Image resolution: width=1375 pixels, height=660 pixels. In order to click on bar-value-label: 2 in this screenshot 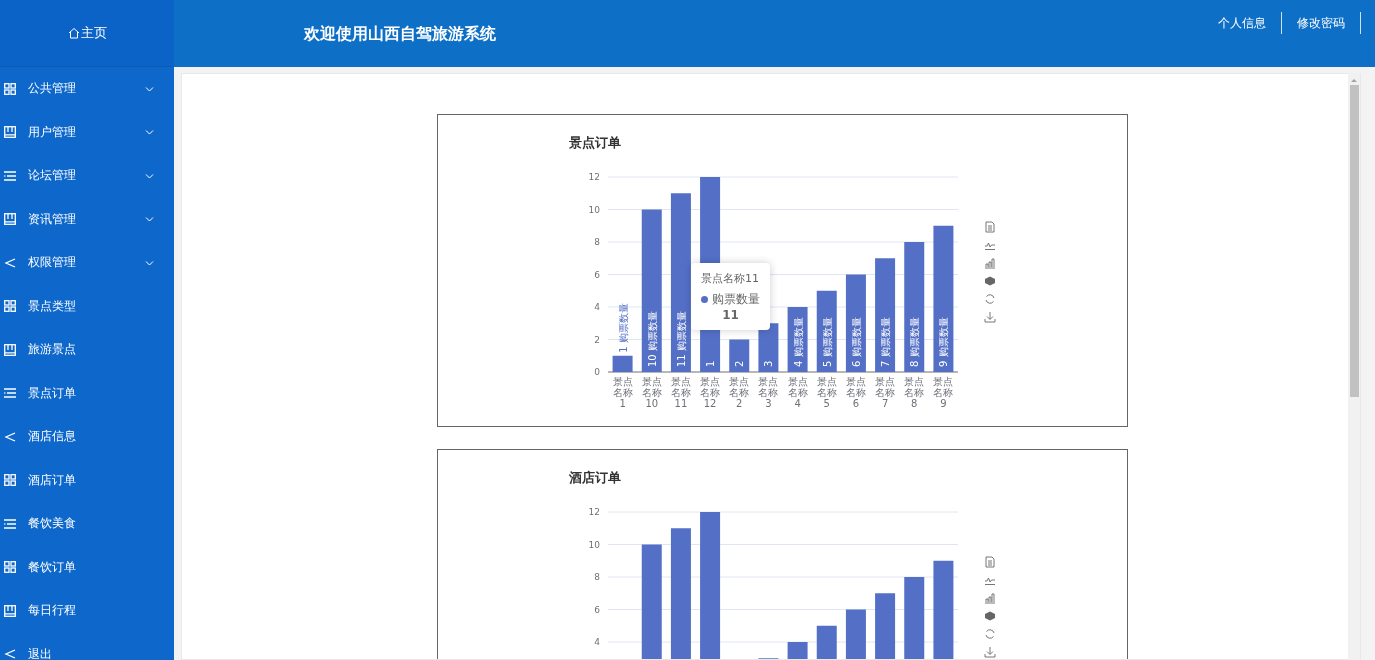, I will do `click(740, 363)`.